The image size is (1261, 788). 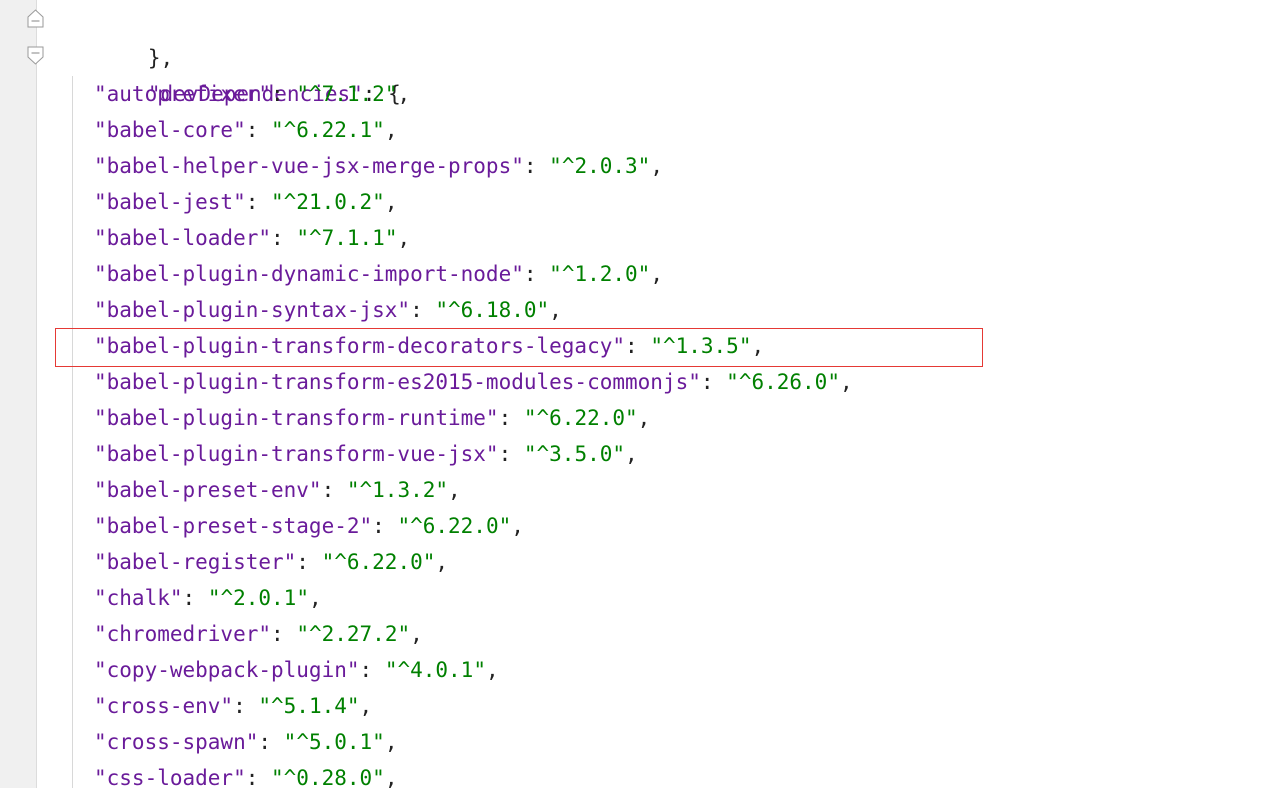 I want to click on dependency-name: "cross-spawn", so click(x=176, y=742).